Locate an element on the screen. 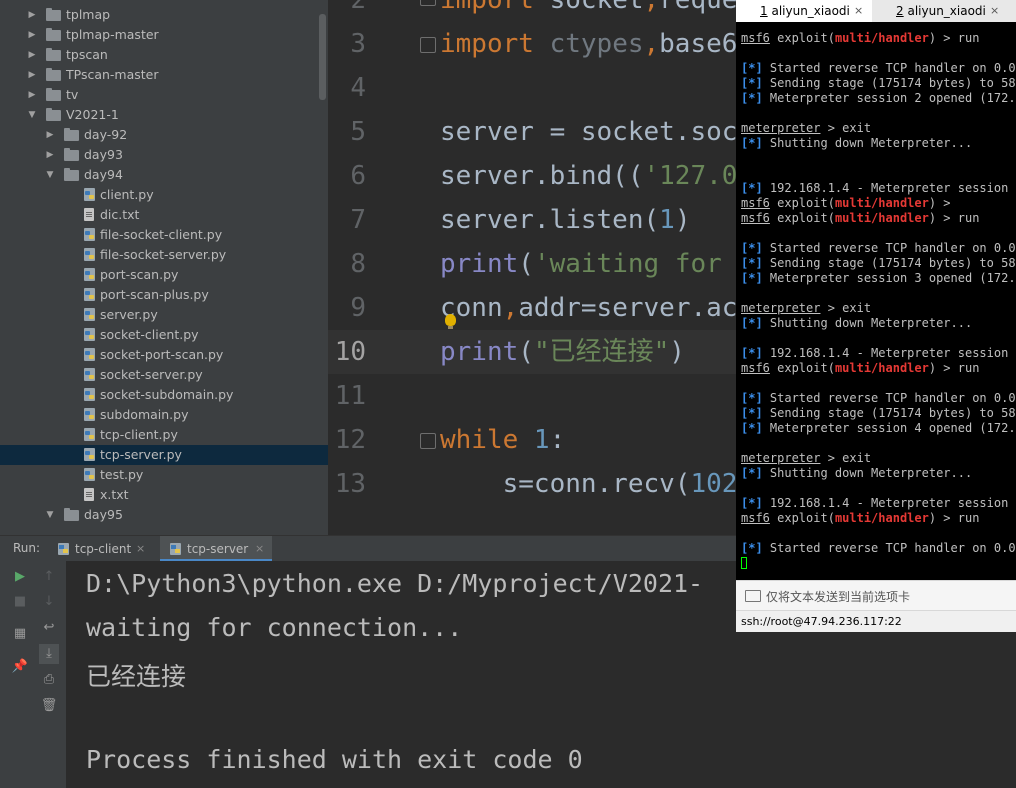  code-line: 2 import socket,reque is located at coordinates (533, 11).